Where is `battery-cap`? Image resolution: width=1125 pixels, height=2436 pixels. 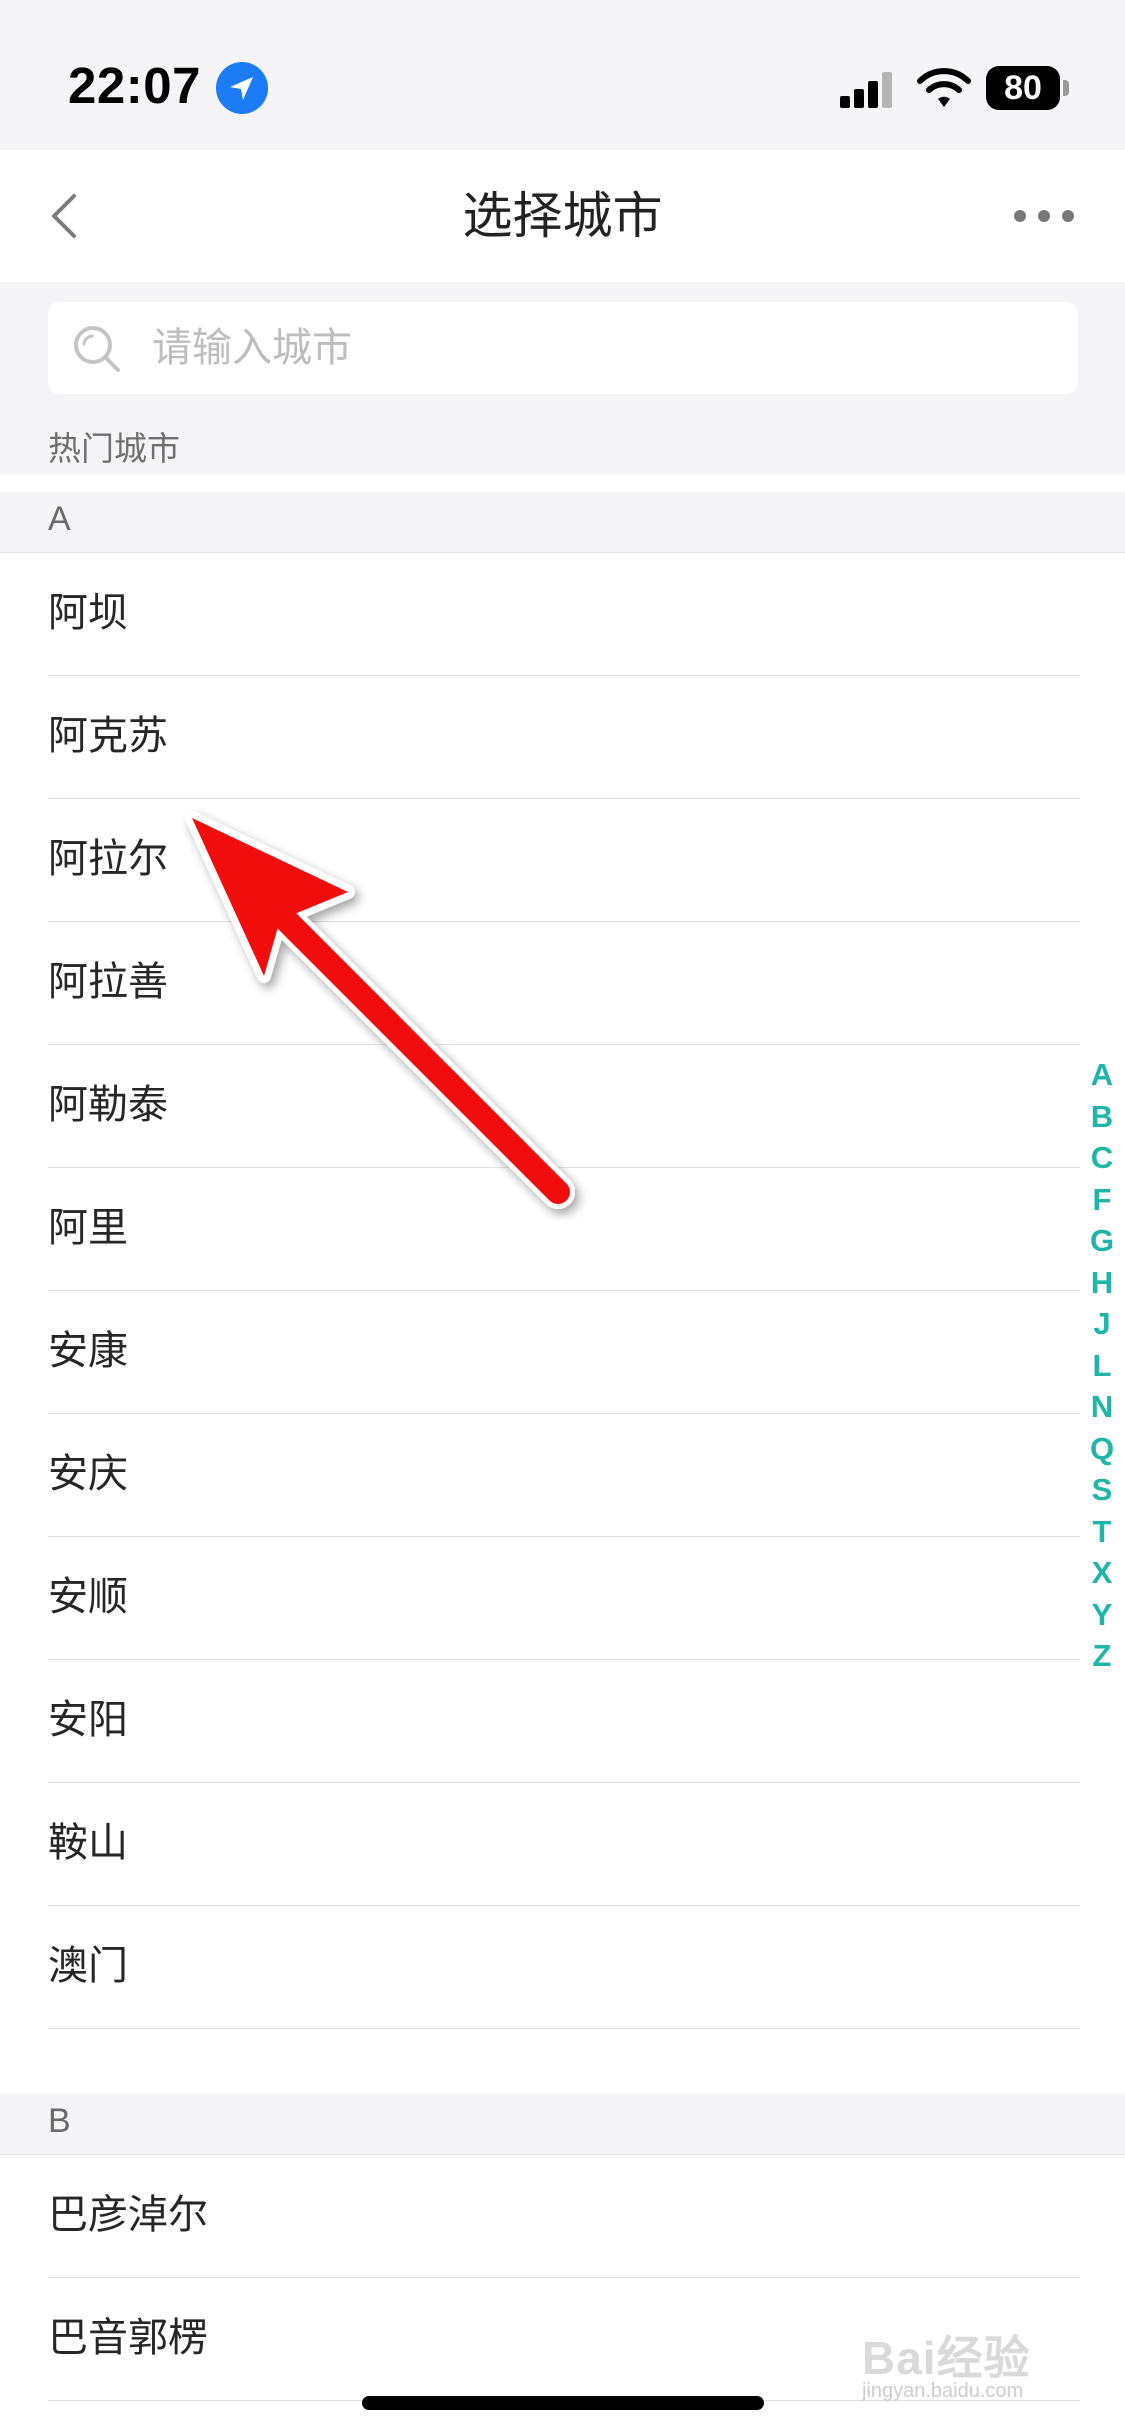
battery-cap is located at coordinates (1066, 88).